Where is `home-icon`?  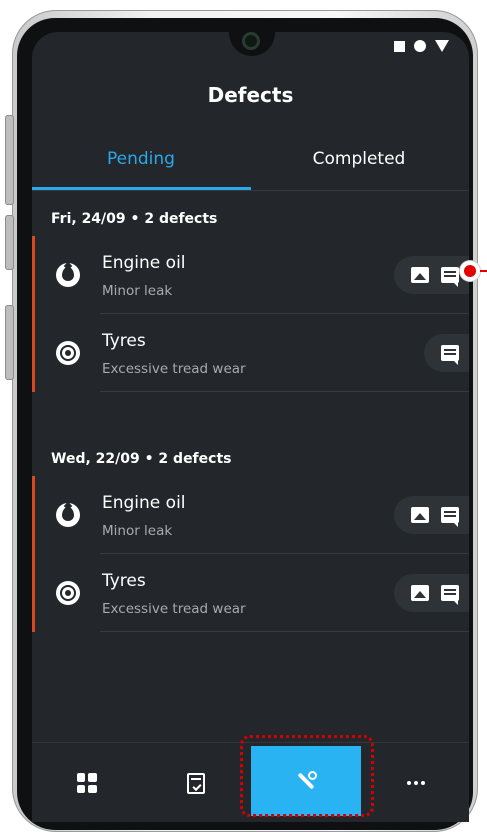 home-icon is located at coordinates (420, 46).